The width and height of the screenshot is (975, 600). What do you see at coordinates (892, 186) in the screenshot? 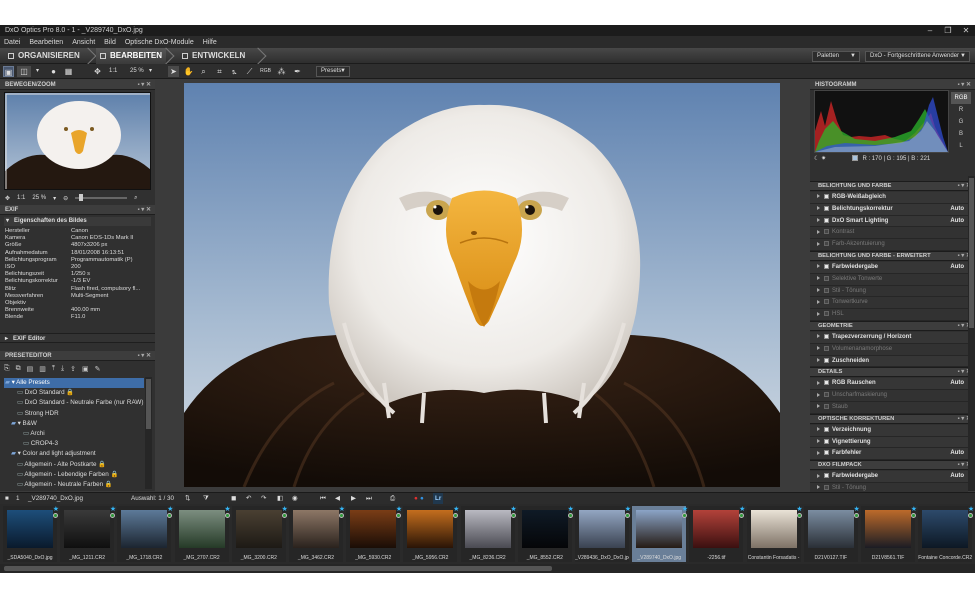
I see `palette-header: BELICHTUNG UND FARBE ▪ ▾ ✕` at bounding box center [892, 186].